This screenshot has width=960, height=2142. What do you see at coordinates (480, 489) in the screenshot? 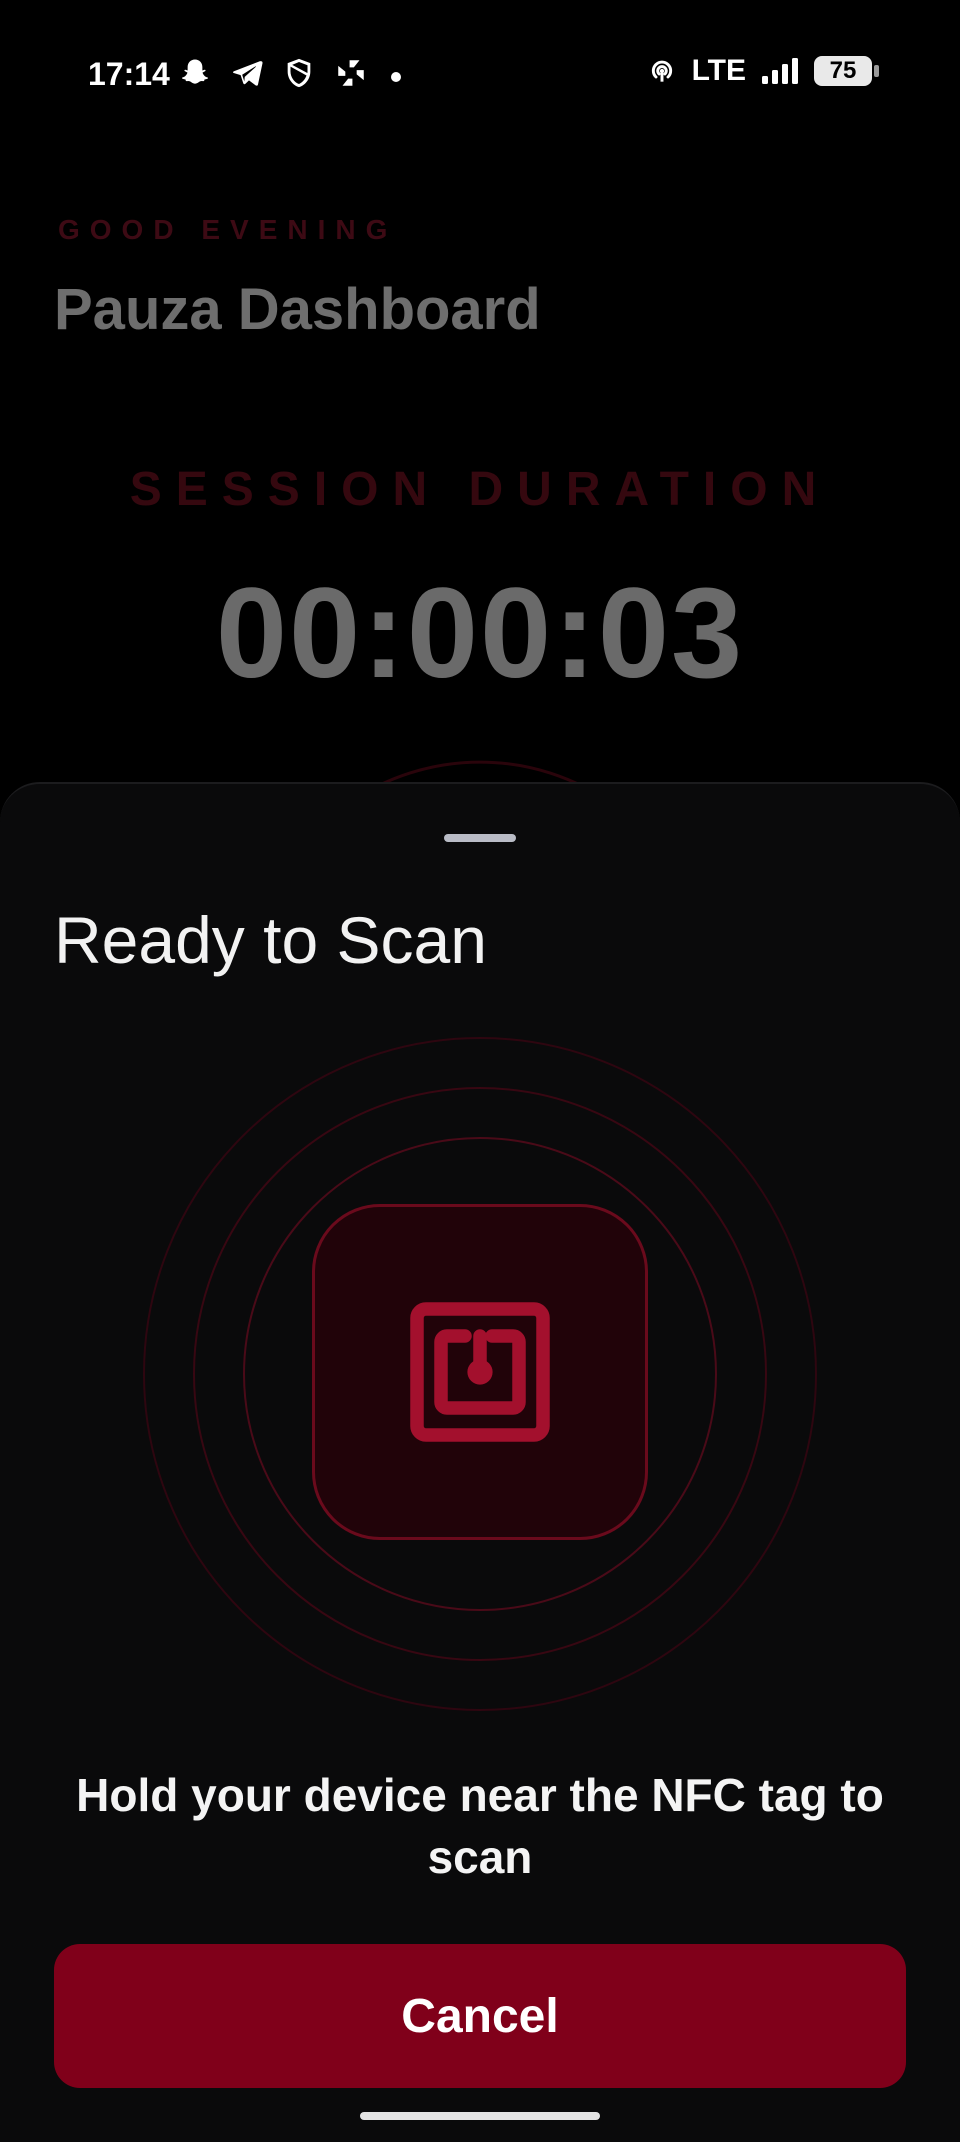
I see `session-duration-label: SESSION DURATION` at bounding box center [480, 489].